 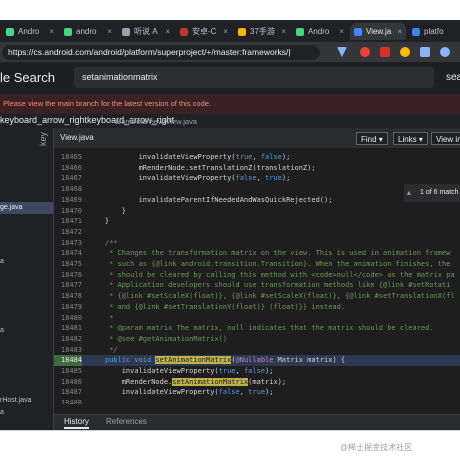 What do you see at coordinates (372, 138) in the screenshot?
I see `find-button: Find ▾` at bounding box center [372, 138].